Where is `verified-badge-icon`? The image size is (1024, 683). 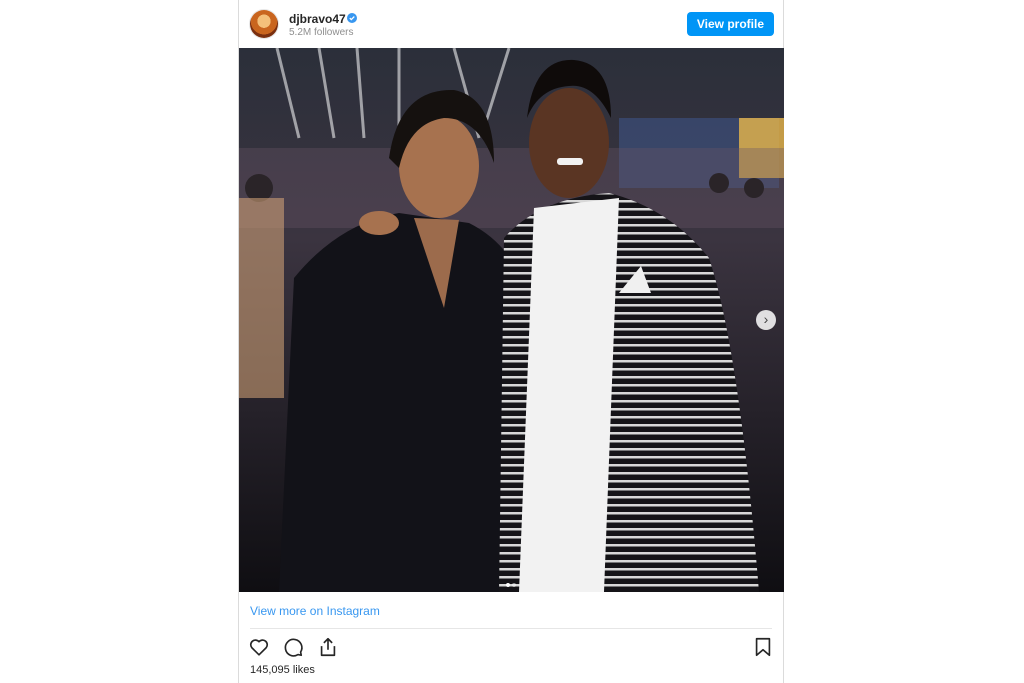
verified-badge-icon is located at coordinates (352, 18).